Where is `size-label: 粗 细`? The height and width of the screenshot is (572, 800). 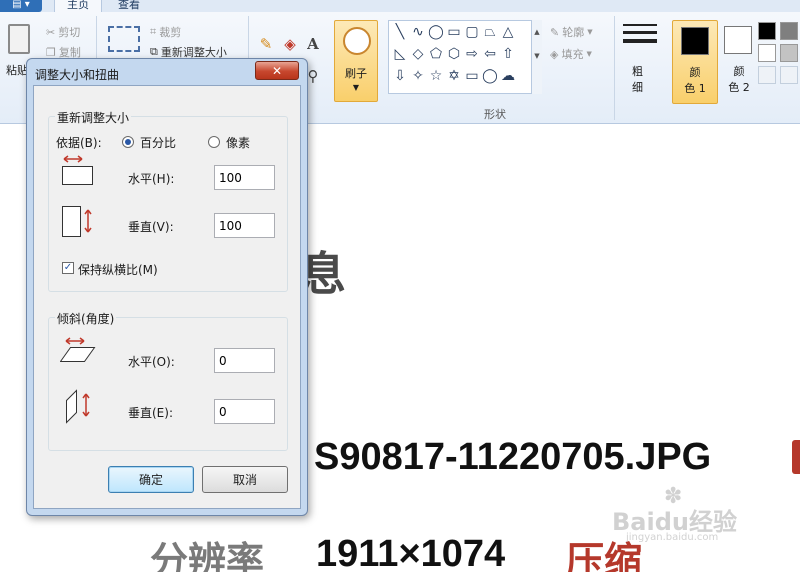 size-label: 粗 细 is located at coordinates (637, 79).